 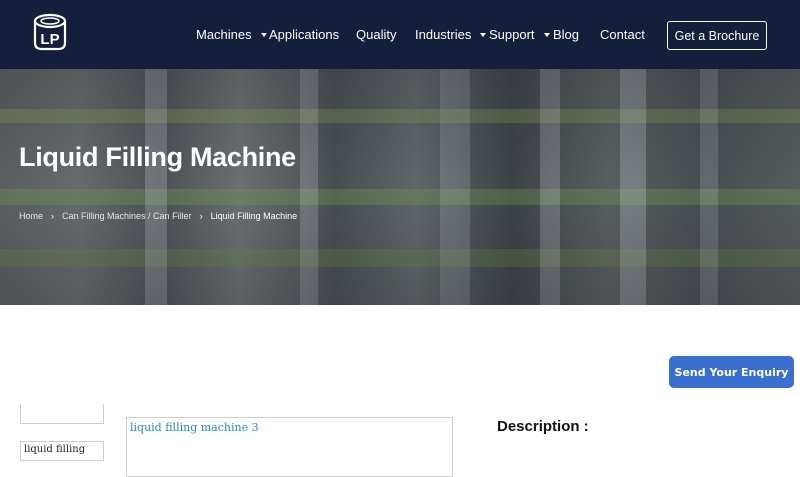 I want to click on nav-label: Contact, so click(x=622, y=34).